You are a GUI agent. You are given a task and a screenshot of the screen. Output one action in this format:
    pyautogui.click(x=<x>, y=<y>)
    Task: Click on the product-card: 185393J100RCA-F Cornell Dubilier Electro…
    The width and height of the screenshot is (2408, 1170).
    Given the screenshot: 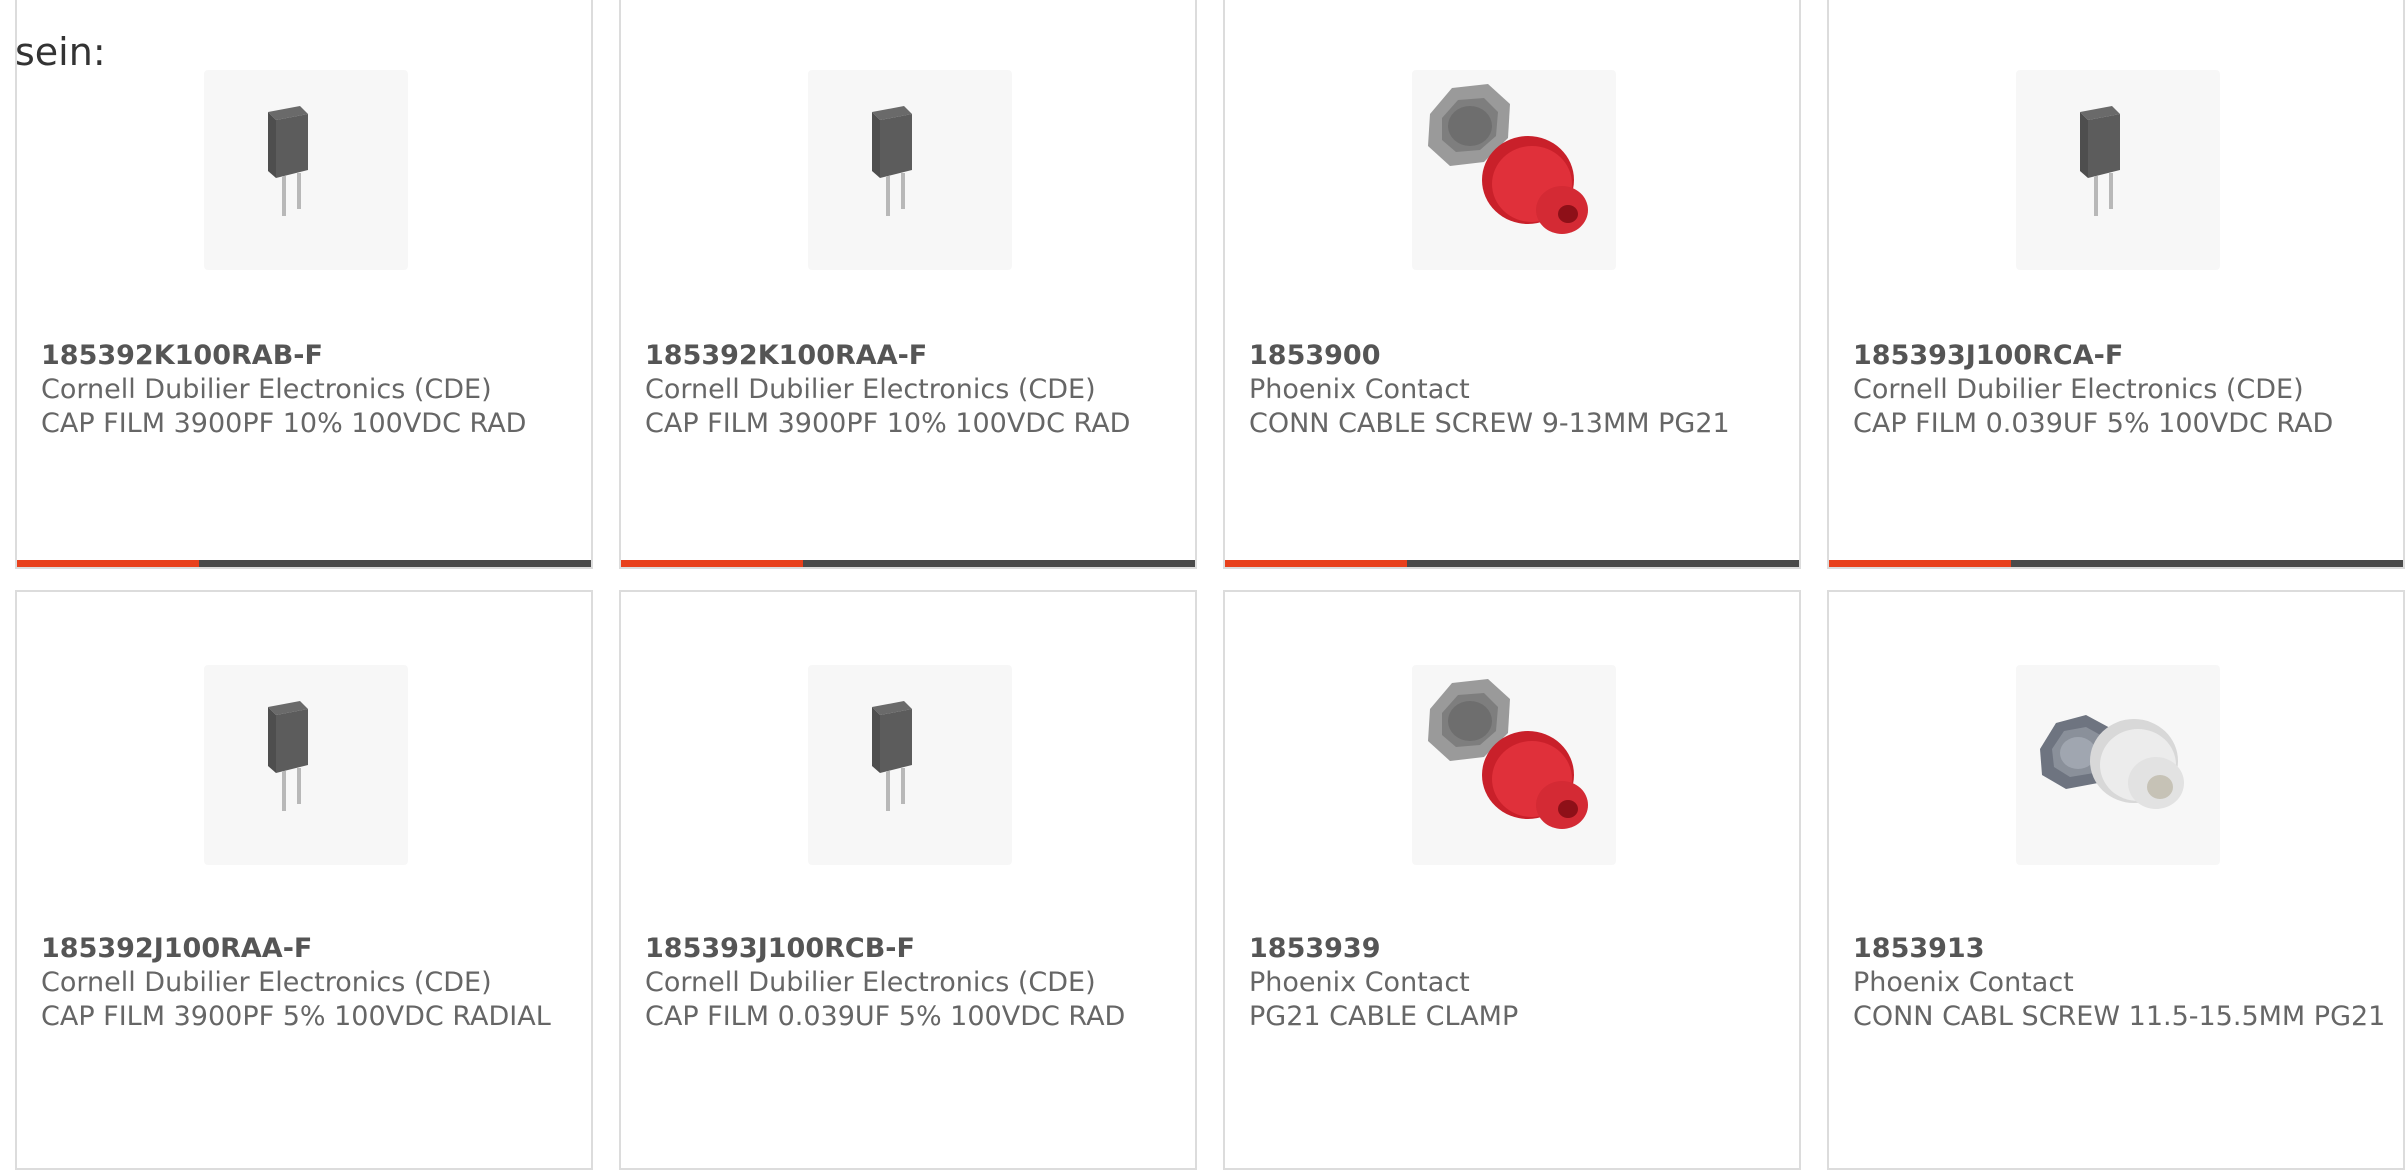 What is the action you would take?
    pyautogui.click(x=2116, y=284)
    